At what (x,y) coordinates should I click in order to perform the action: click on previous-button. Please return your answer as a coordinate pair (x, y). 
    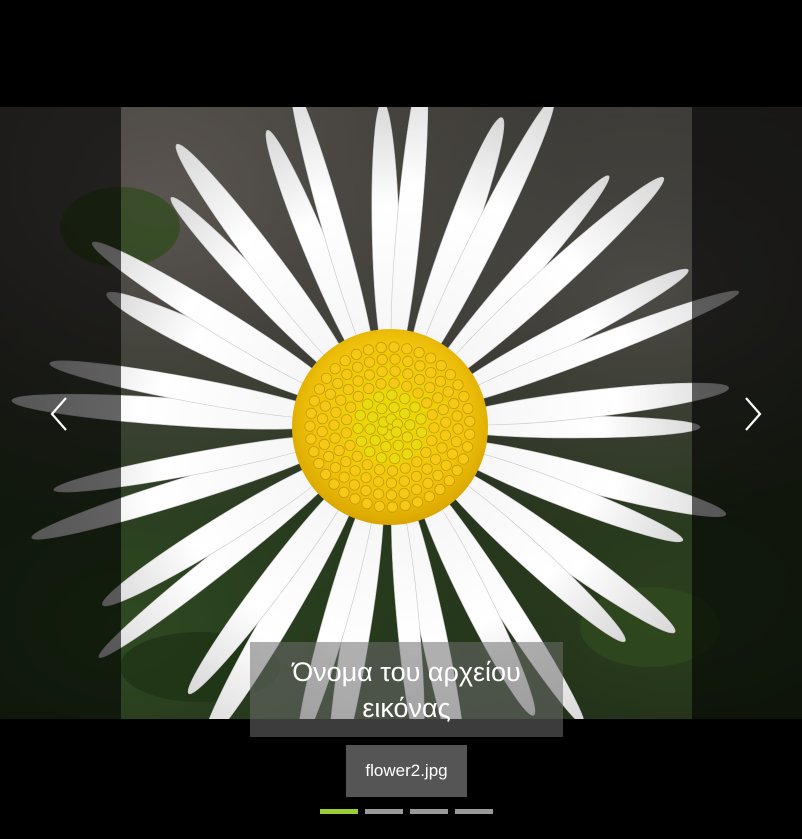
    Looking at the image, I should click on (59, 414).